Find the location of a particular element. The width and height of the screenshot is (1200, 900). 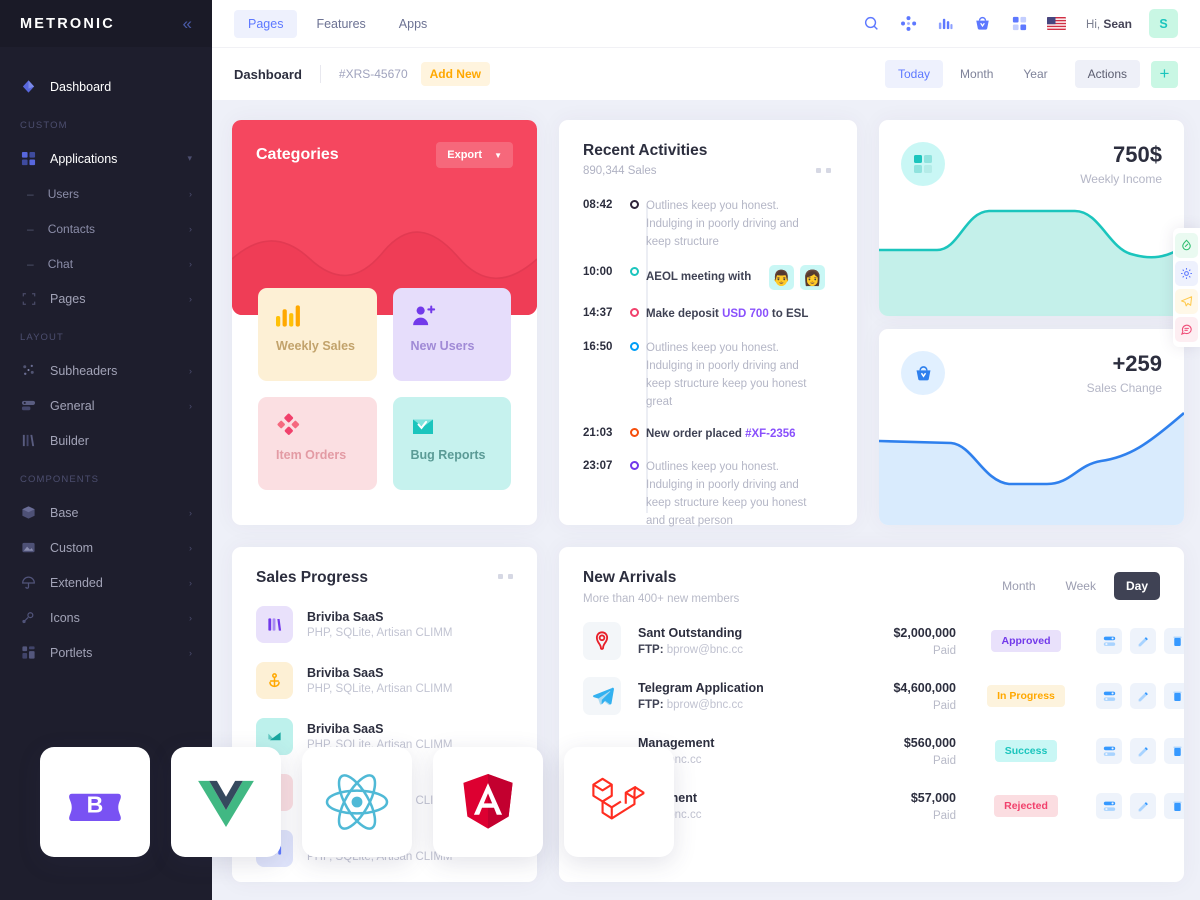

sidebar-item-subheaders: Subheaders › is located at coordinates (106, 370).